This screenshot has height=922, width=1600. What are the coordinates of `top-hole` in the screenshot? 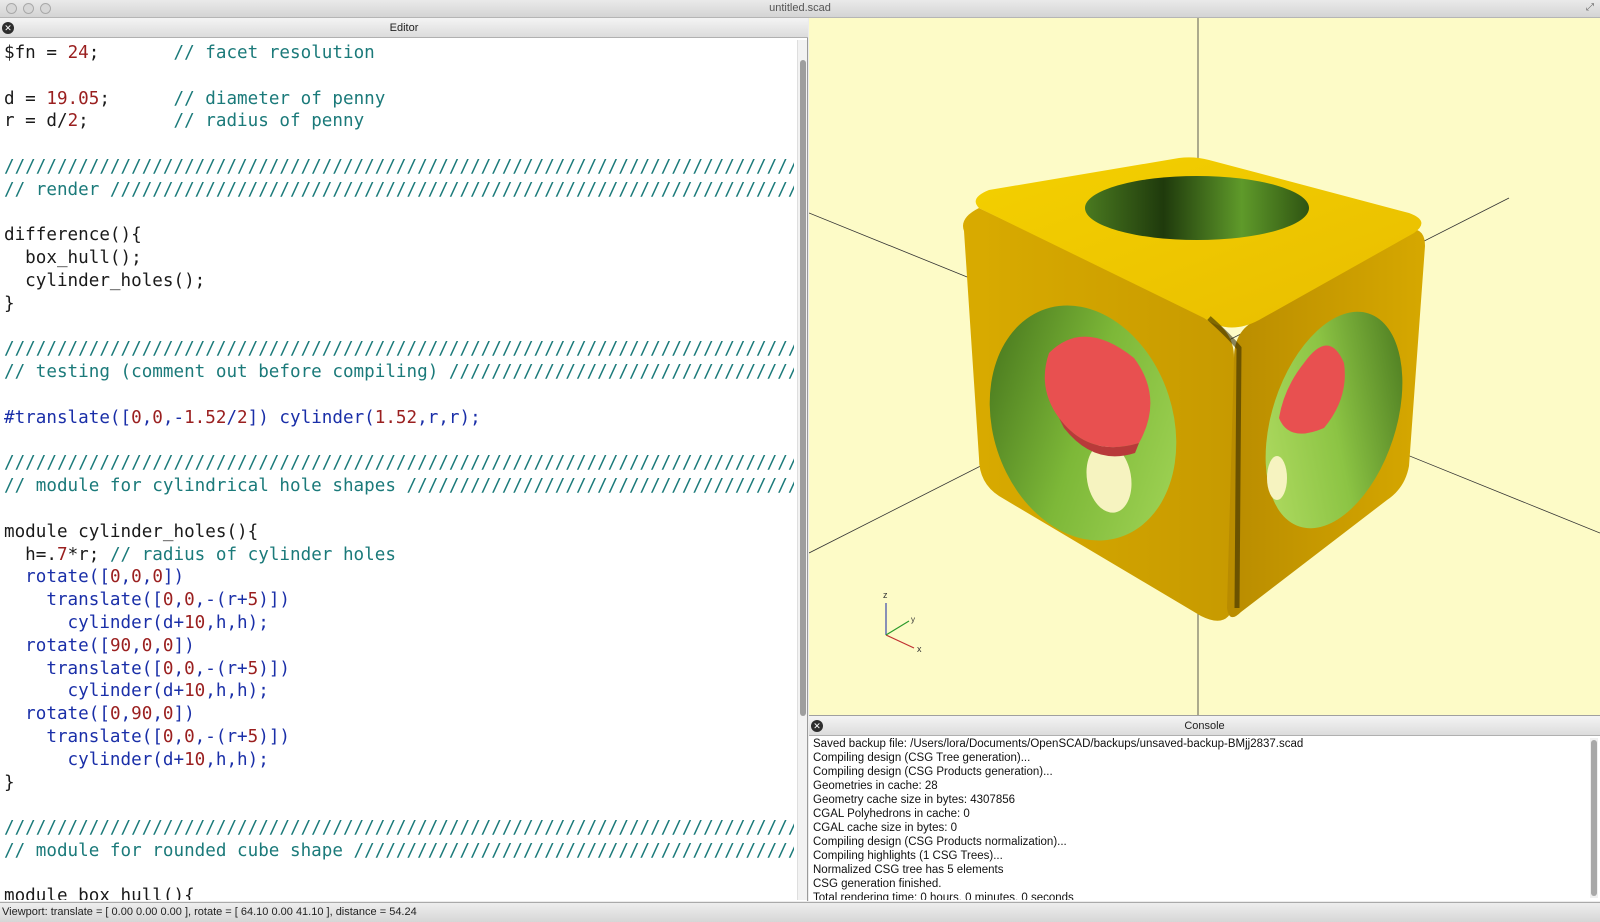 It's located at (1197, 208).